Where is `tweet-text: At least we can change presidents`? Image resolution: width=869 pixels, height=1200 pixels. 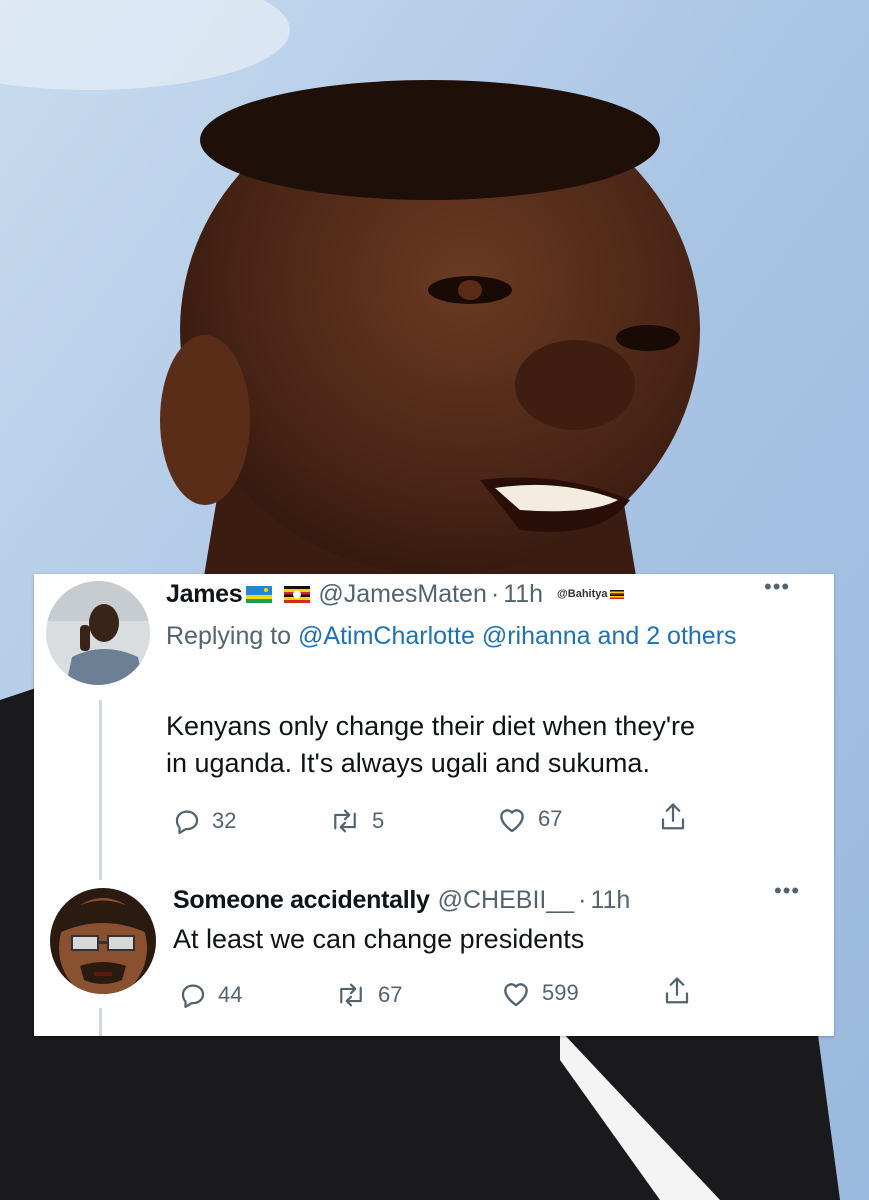
tweet-text: At least we can change presidents is located at coordinates (379, 939).